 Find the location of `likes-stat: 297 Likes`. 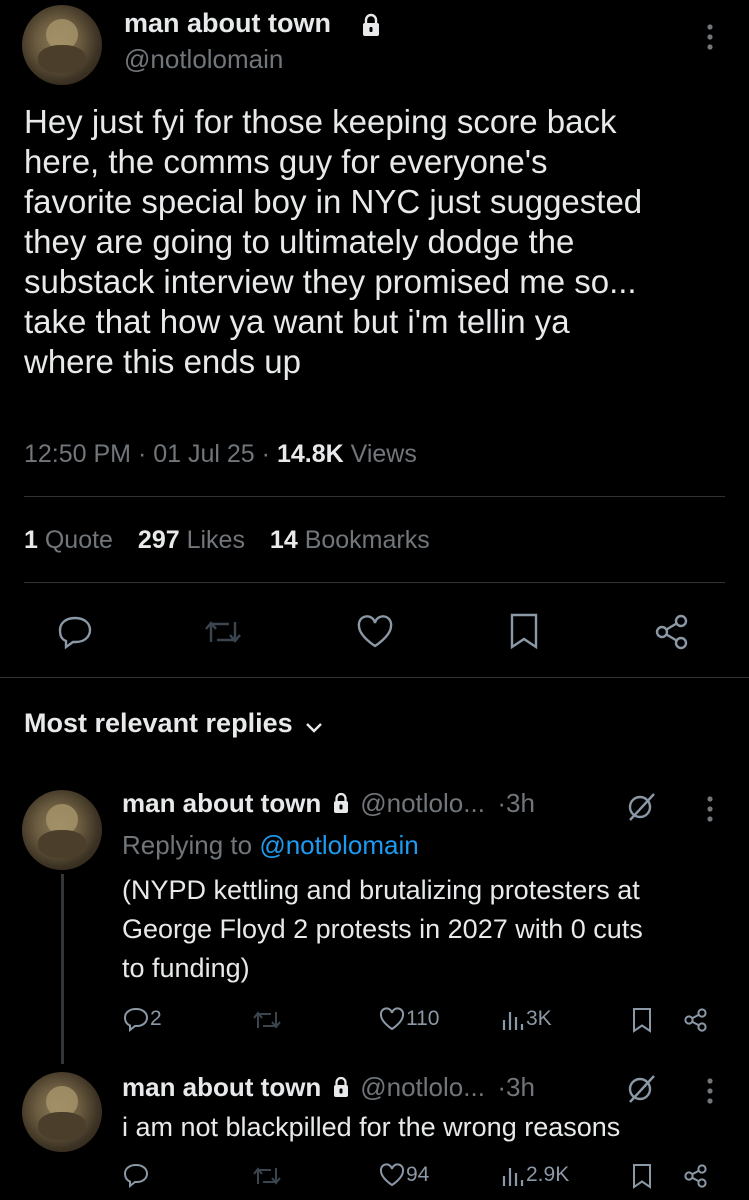

likes-stat: 297 Likes is located at coordinates (191, 540).